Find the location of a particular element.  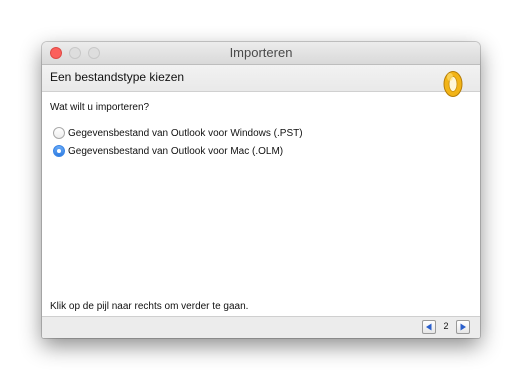

radio-pst is located at coordinates (59, 133).